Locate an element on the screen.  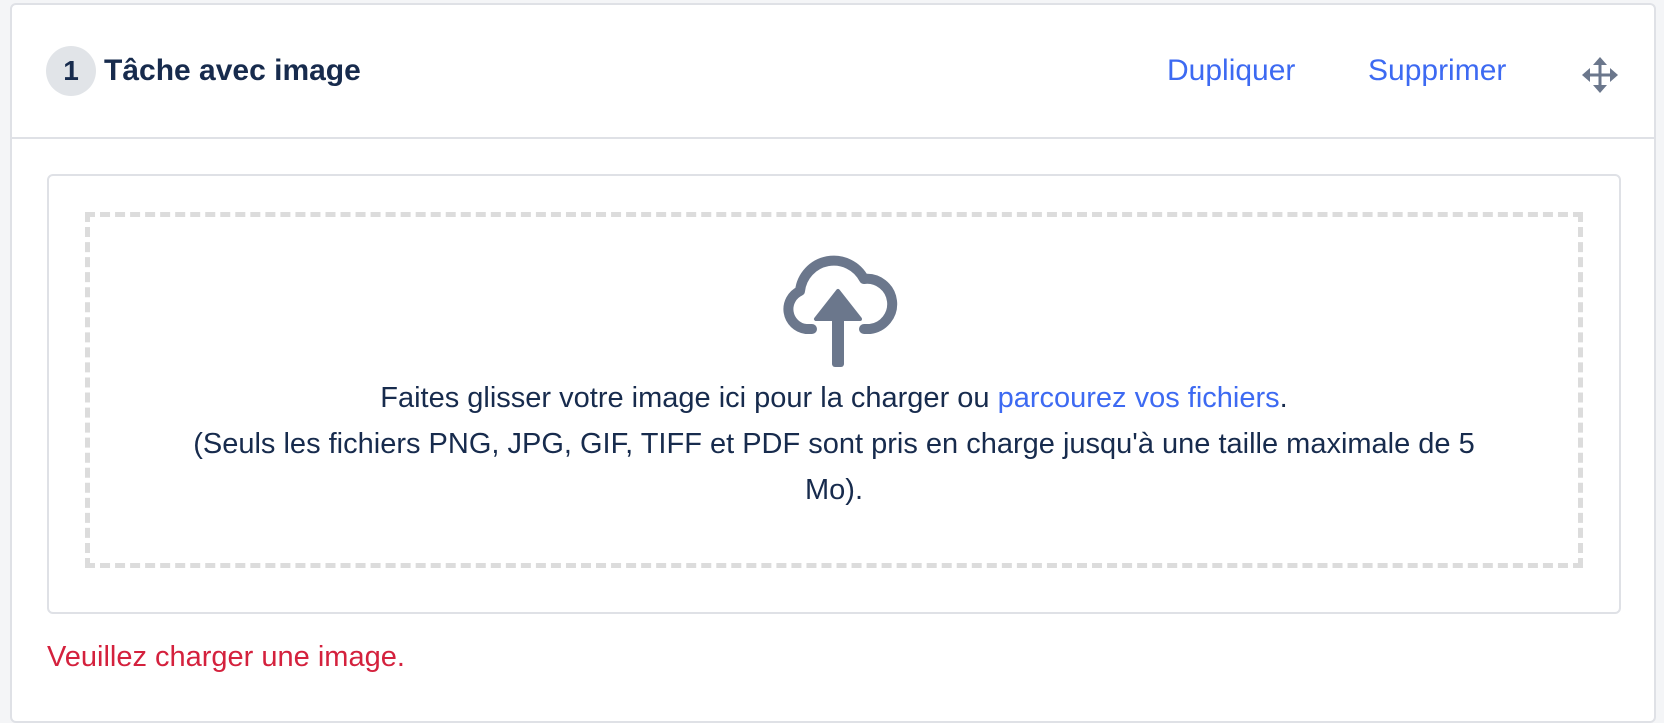
browse-files-link: parcourez vos fichiers is located at coordinates (1139, 398).